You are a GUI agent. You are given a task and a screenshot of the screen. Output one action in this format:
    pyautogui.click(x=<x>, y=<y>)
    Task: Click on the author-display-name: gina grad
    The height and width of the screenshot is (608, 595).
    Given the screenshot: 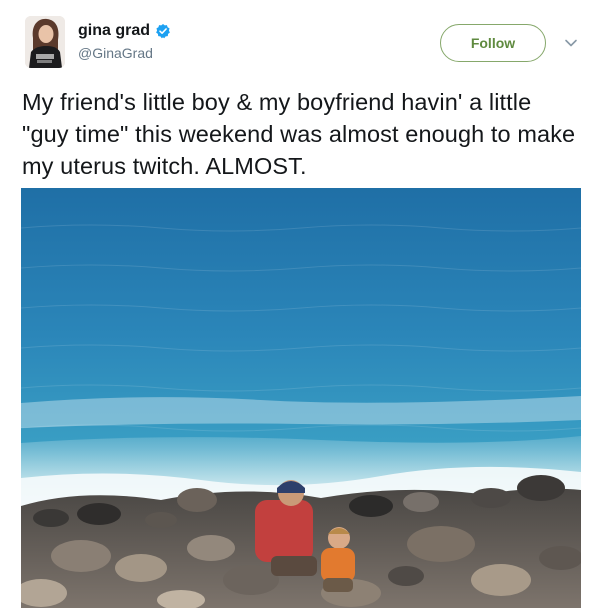 What is the action you would take?
    pyautogui.click(x=114, y=31)
    